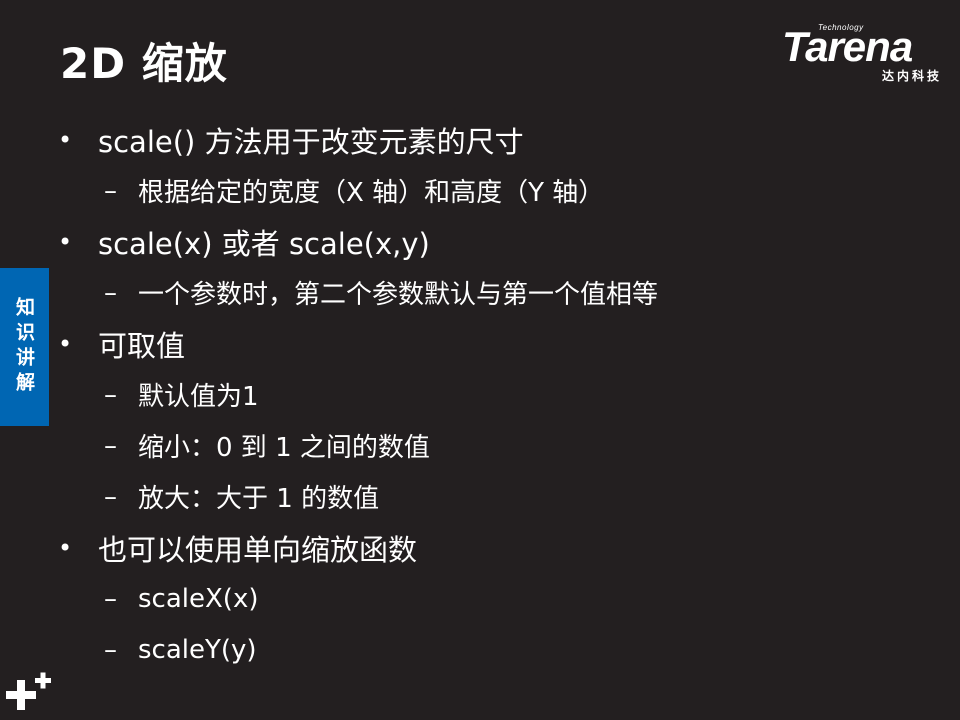 The image size is (960, 720). I want to click on sub-bullet-text: 根据给定的宽度（X 轴）和高度（Y 轴）, so click(371, 193).